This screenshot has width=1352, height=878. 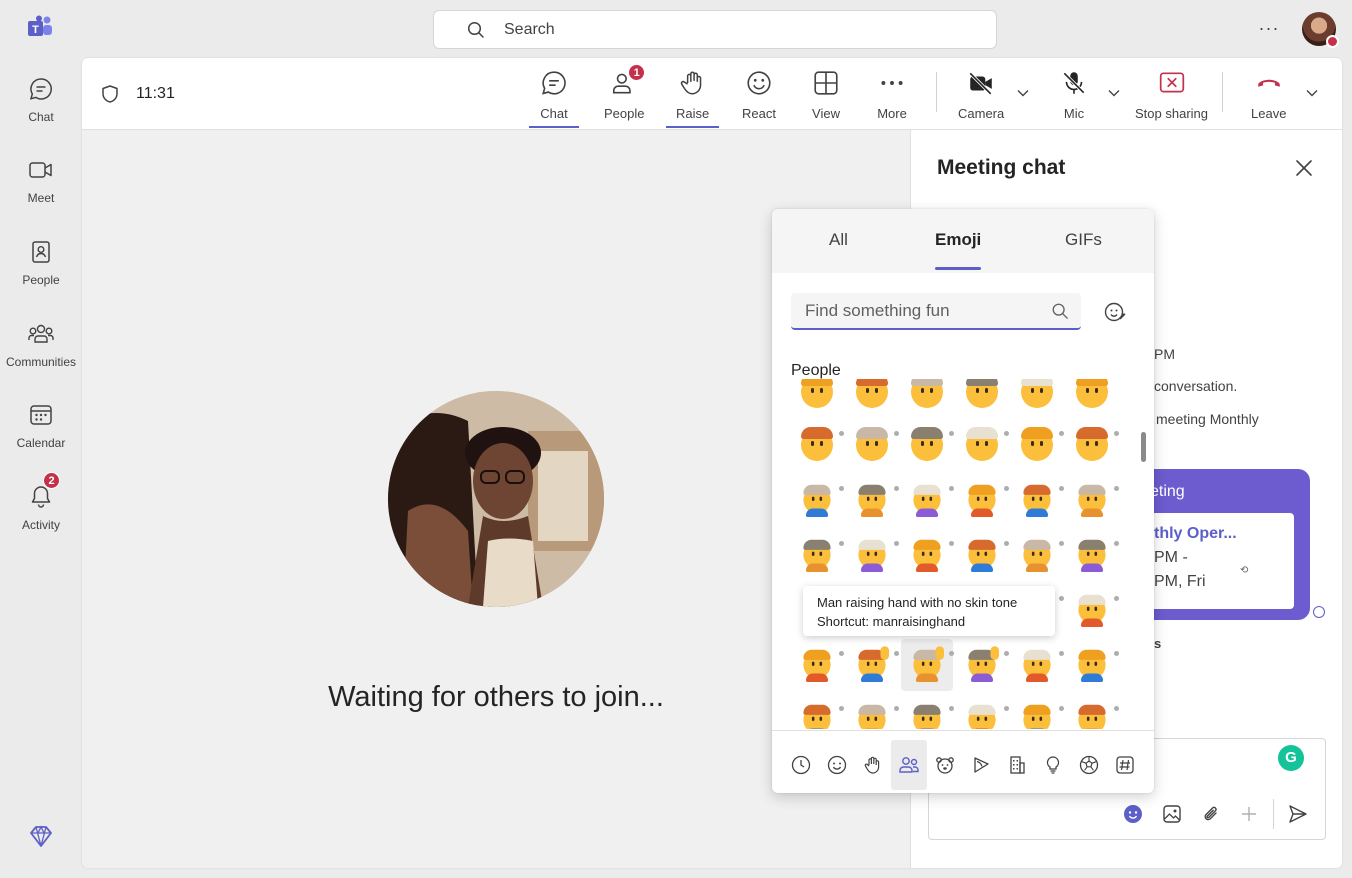 What do you see at coordinates (1017, 765) in the screenshot?
I see `category-buildings-icon` at bounding box center [1017, 765].